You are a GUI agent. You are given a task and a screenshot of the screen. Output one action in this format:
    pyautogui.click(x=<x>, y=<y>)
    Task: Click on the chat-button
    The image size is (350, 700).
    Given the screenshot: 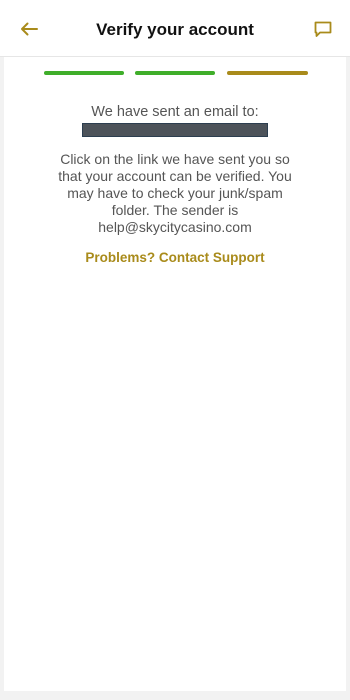 What is the action you would take?
    pyautogui.click(x=323, y=29)
    